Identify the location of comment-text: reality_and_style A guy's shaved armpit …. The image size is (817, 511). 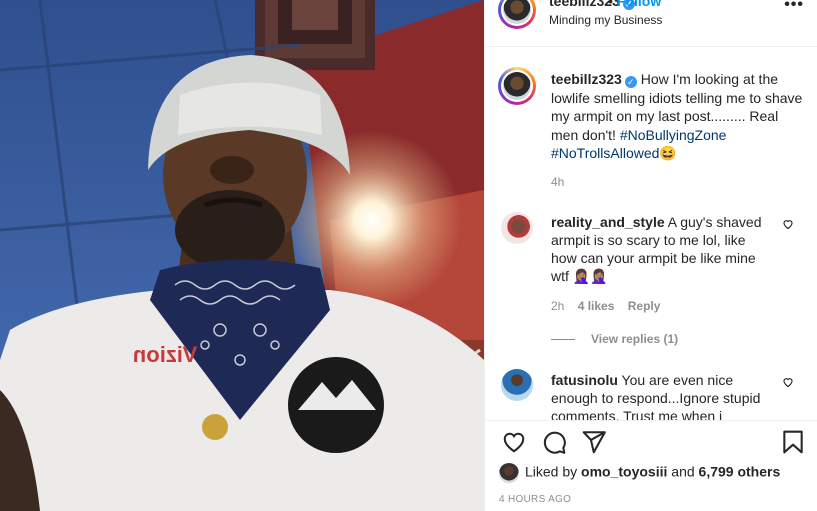
(656, 249).